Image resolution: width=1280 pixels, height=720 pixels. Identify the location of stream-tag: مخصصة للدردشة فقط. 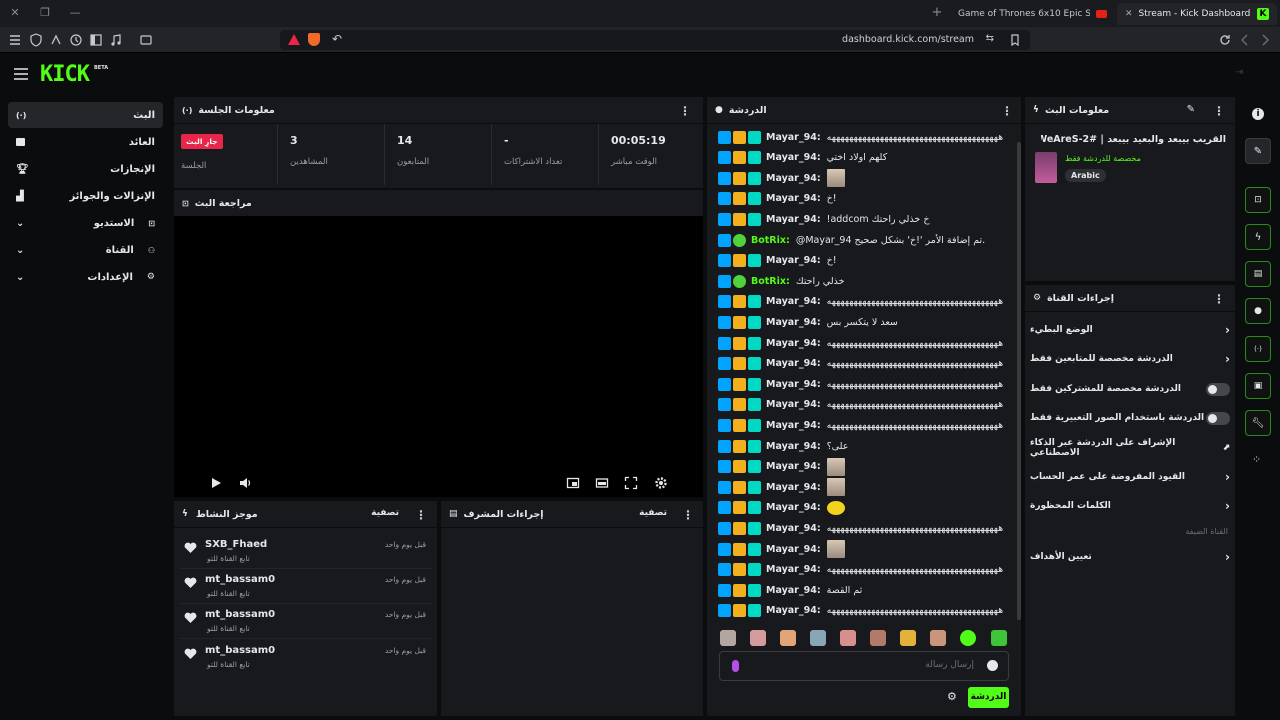
(1103, 158).